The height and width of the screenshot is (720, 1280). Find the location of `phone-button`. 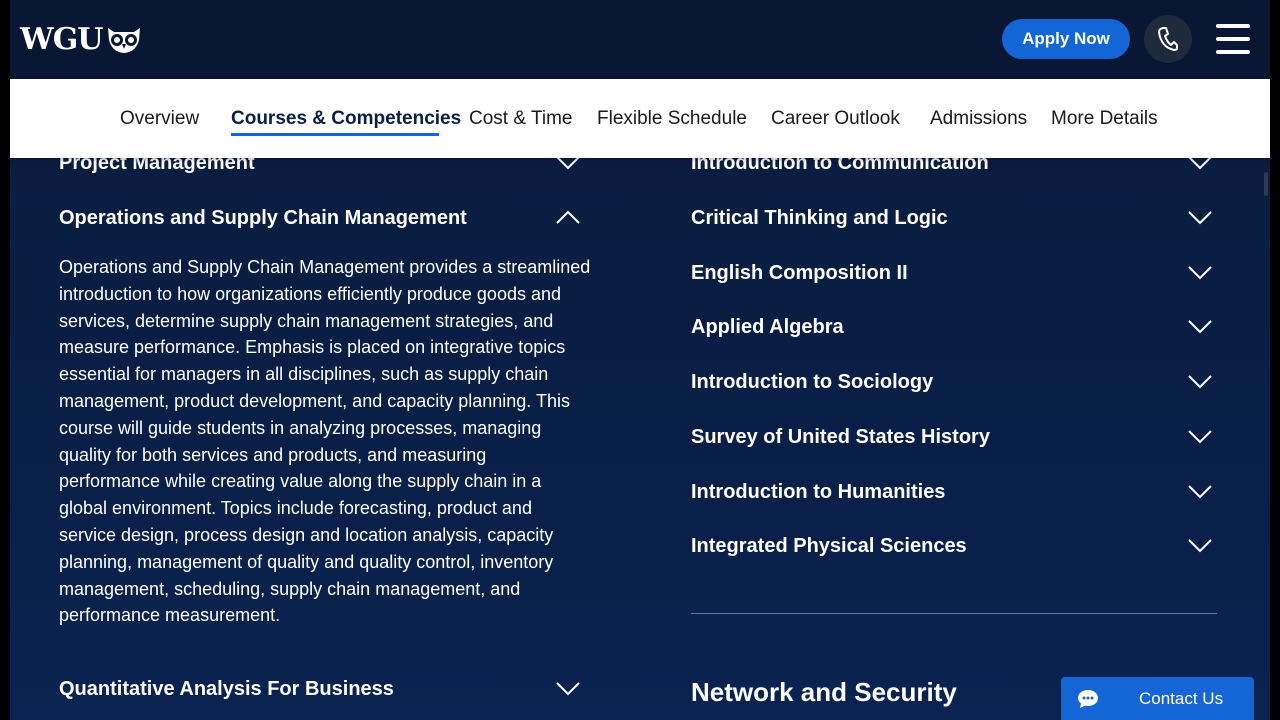

phone-button is located at coordinates (1168, 39).